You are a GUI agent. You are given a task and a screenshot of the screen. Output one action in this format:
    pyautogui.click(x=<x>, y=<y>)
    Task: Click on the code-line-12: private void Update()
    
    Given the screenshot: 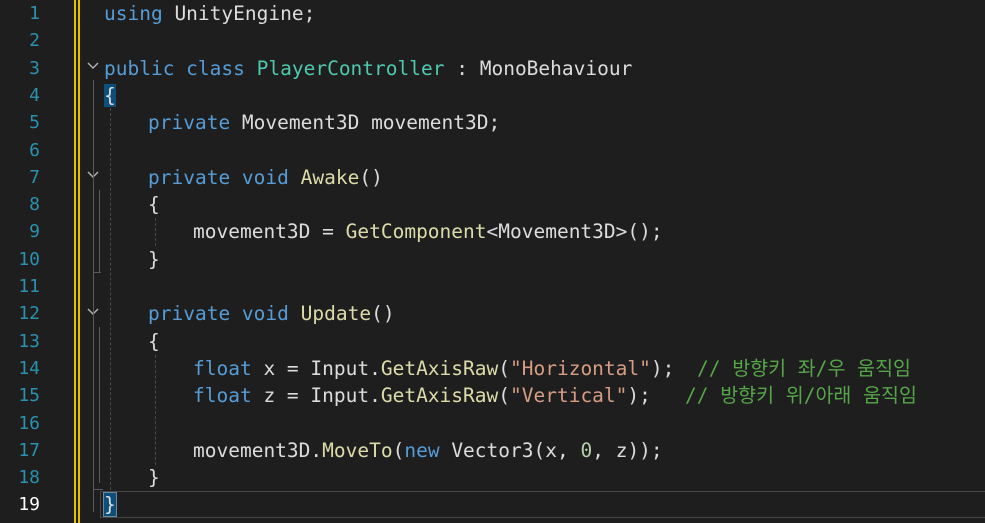 What is the action you would take?
    pyautogui.click(x=271, y=313)
    